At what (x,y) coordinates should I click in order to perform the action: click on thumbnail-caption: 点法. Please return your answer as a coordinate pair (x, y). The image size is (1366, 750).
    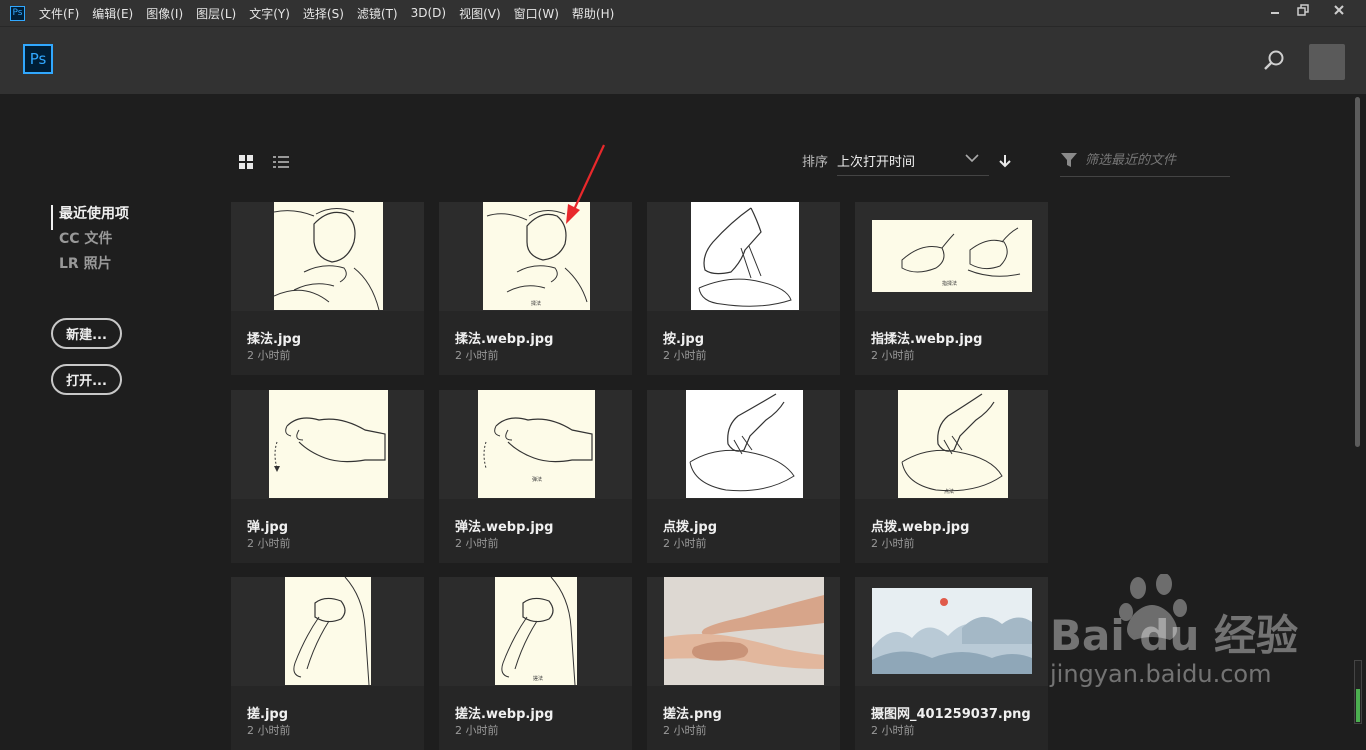
    Looking at the image, I should click on (949, 492).